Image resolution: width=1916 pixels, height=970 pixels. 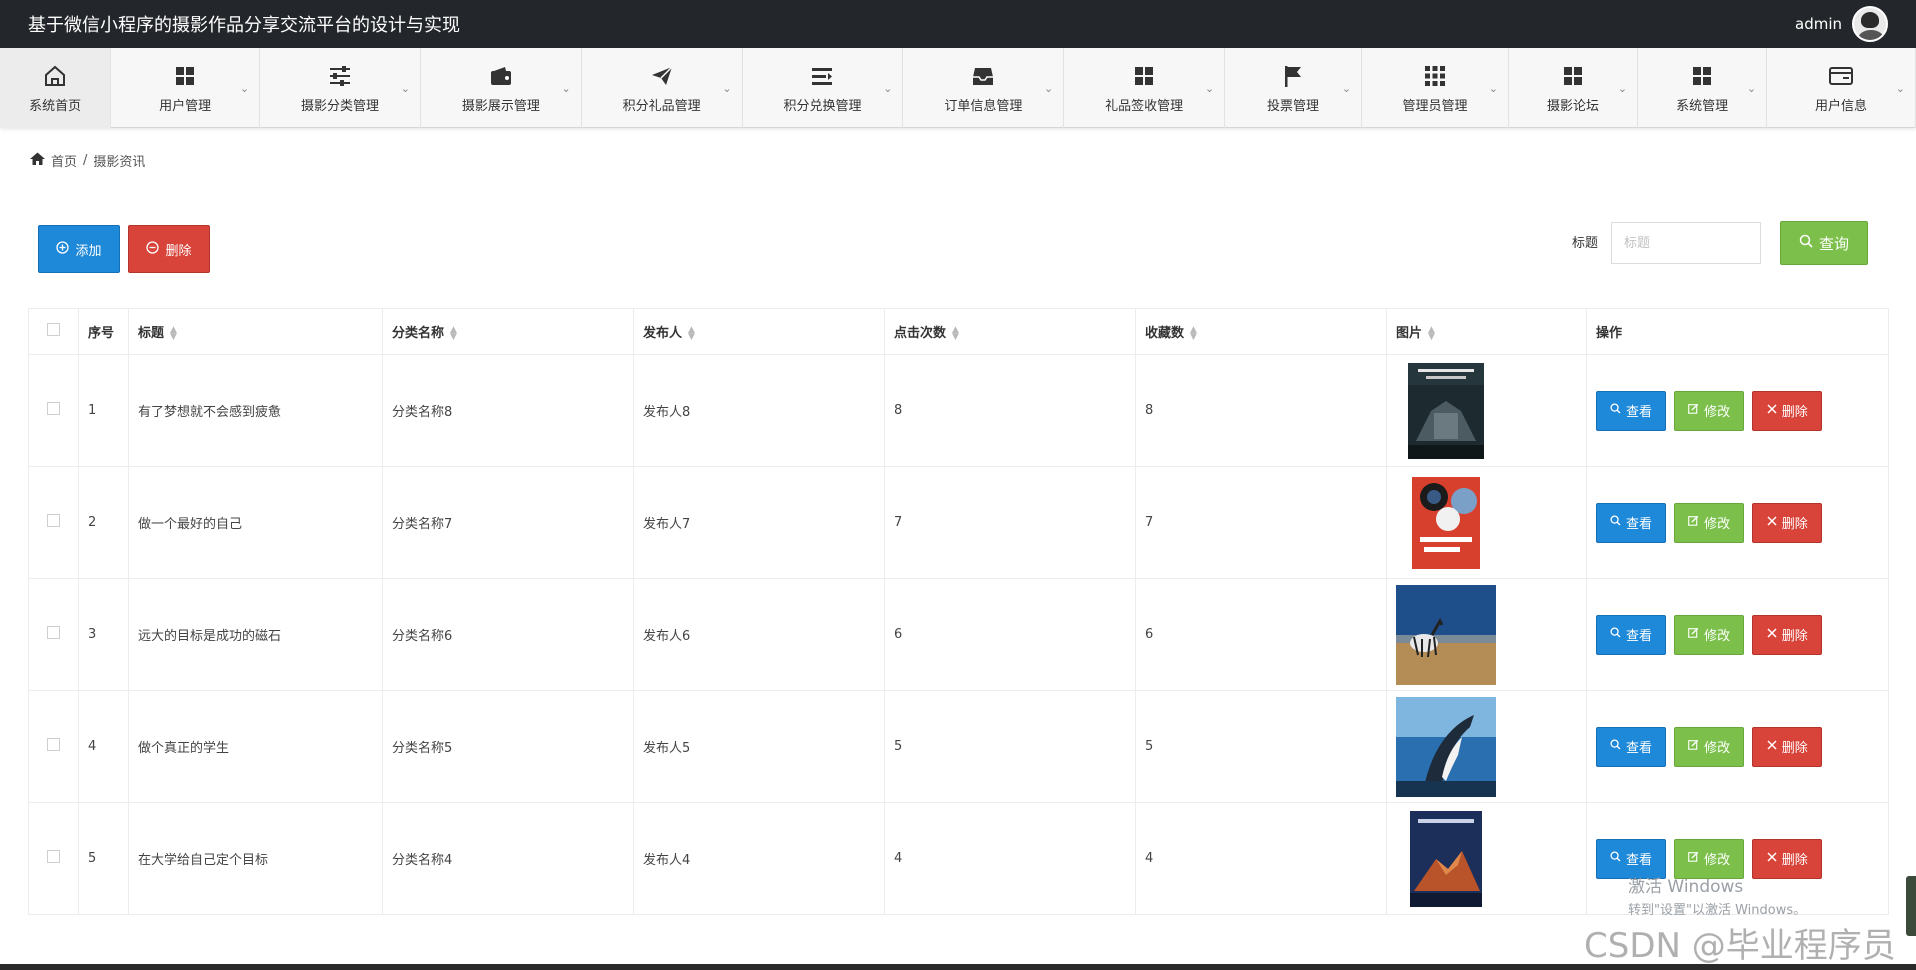 I want to click on cell-title: 有了梦想就不会感到疲惫, so click(x=255, y=410).